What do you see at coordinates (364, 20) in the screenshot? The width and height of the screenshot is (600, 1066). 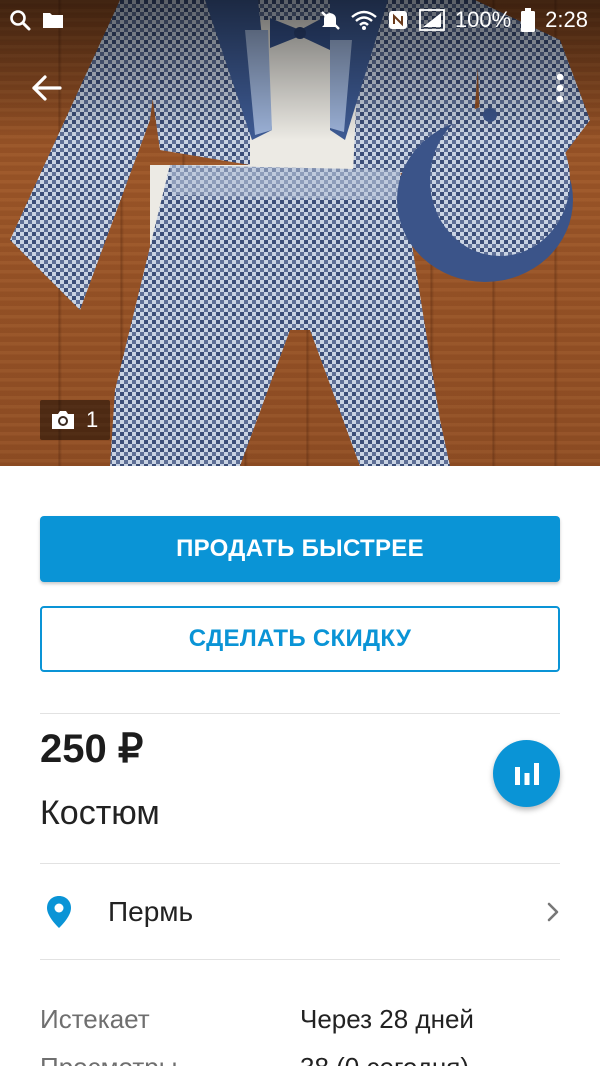 I see `wifi-icon` at bounding box center [364, 20].